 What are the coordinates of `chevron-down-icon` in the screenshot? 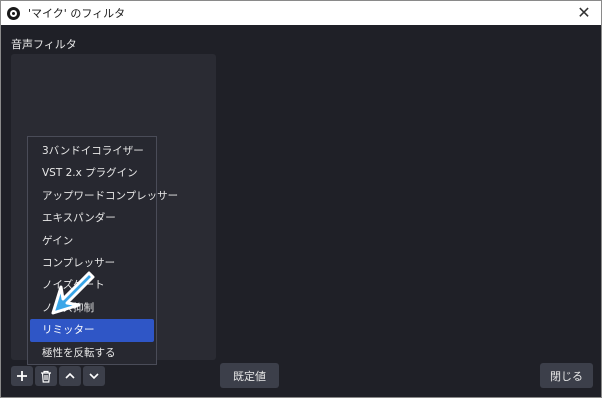 It's located at (94, 376).